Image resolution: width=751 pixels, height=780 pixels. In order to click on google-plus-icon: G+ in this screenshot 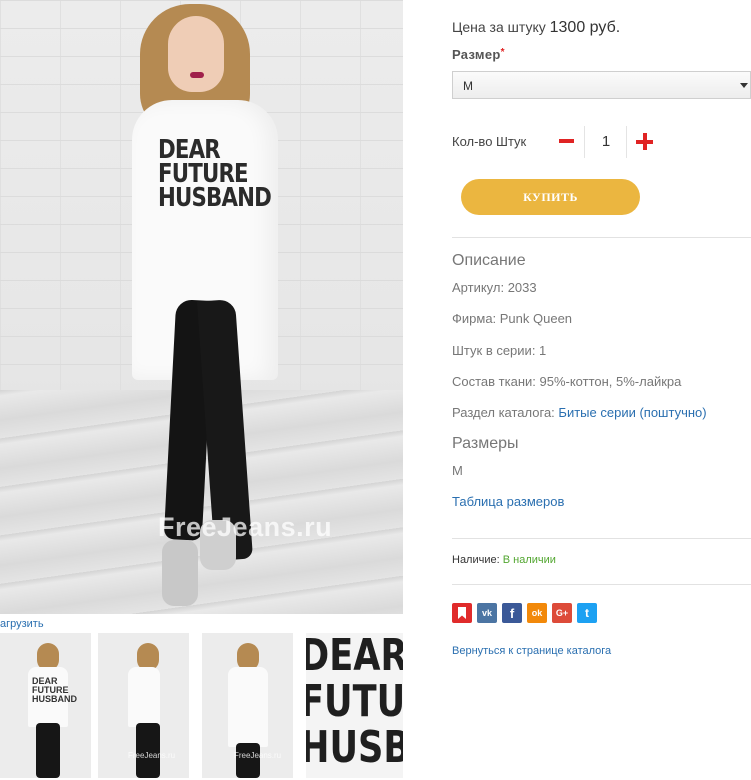, I will do `click(562, 613)`.